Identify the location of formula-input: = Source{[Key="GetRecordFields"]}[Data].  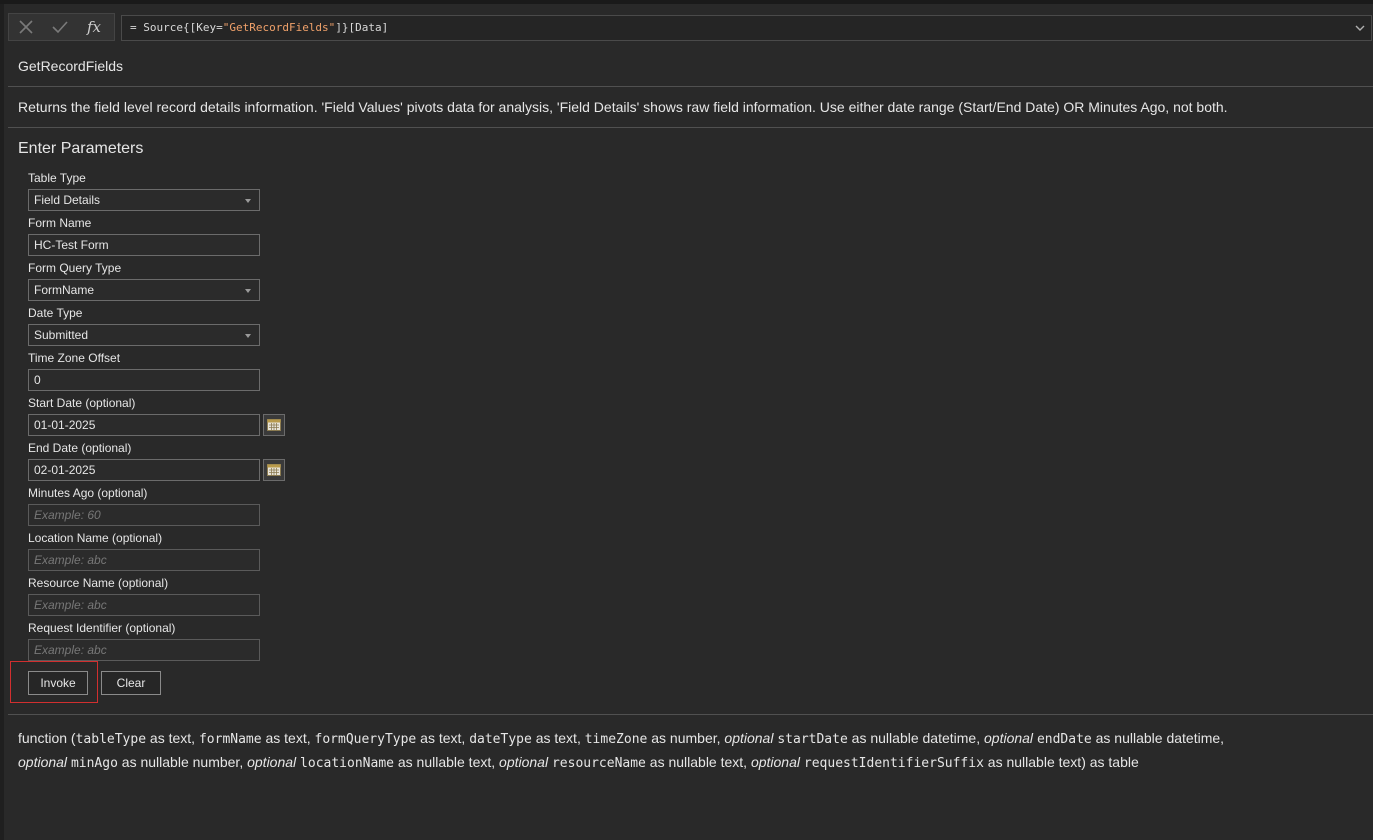
(746, 28).